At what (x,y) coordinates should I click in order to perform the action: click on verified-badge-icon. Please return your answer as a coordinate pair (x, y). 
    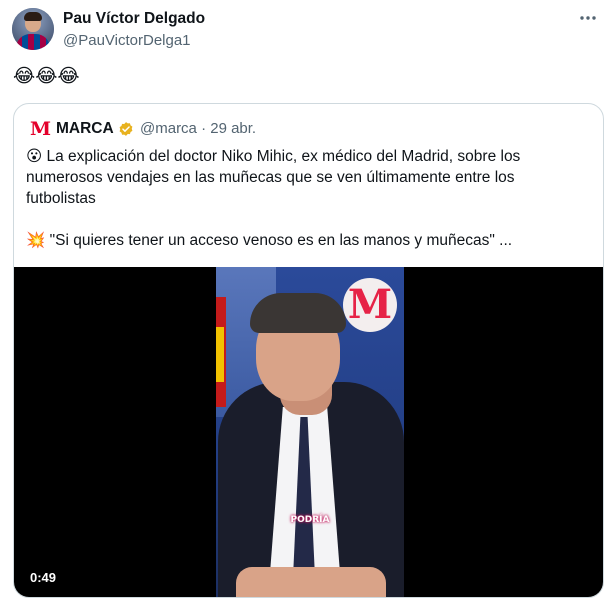
    Looking at the image, I should click on (126, 129).